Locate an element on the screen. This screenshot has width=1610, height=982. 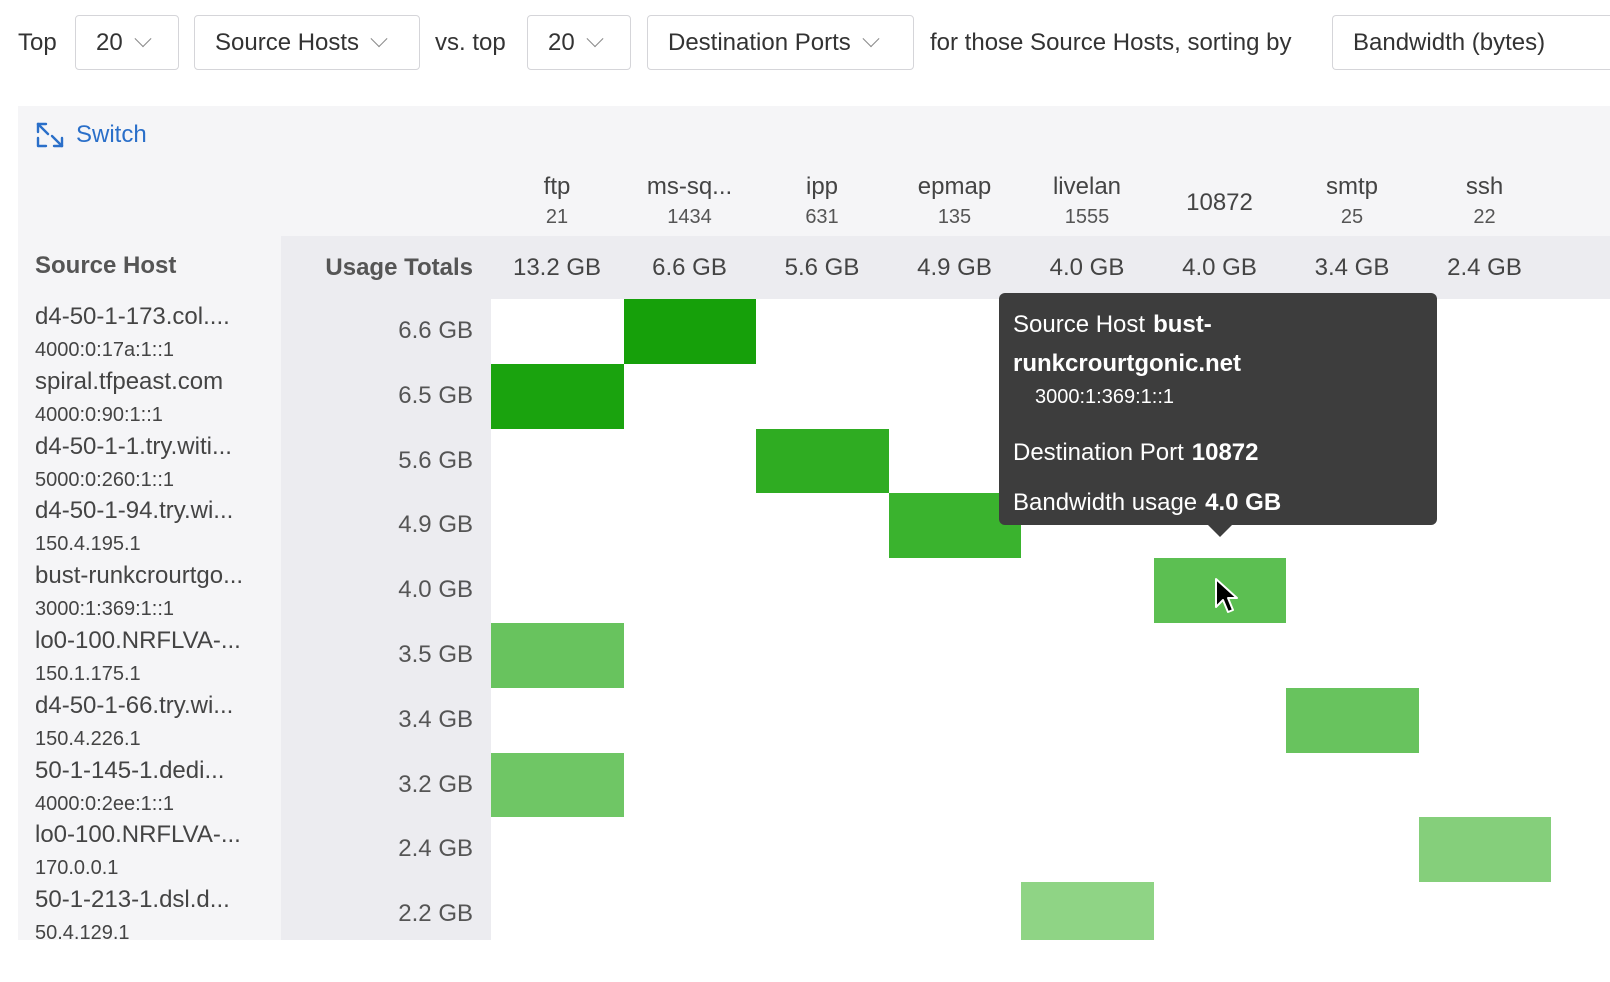
row-source-host: spiral.tfpeast.com is located at coordinates (155, 382).